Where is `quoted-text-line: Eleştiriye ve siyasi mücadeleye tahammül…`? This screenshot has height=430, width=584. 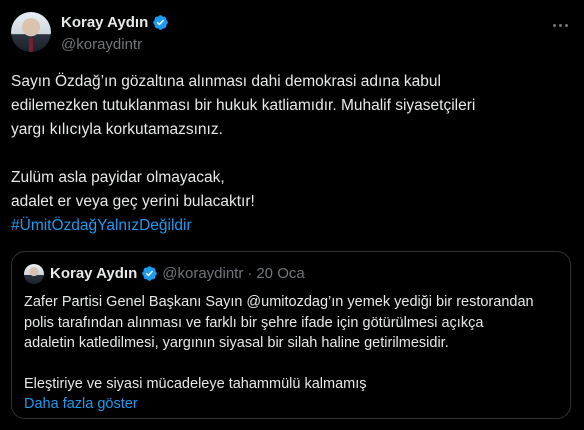 quoted-text-line: Eleştiriye ve siyasi mücadeleye tahammül… is located at coordinates (195, 383).